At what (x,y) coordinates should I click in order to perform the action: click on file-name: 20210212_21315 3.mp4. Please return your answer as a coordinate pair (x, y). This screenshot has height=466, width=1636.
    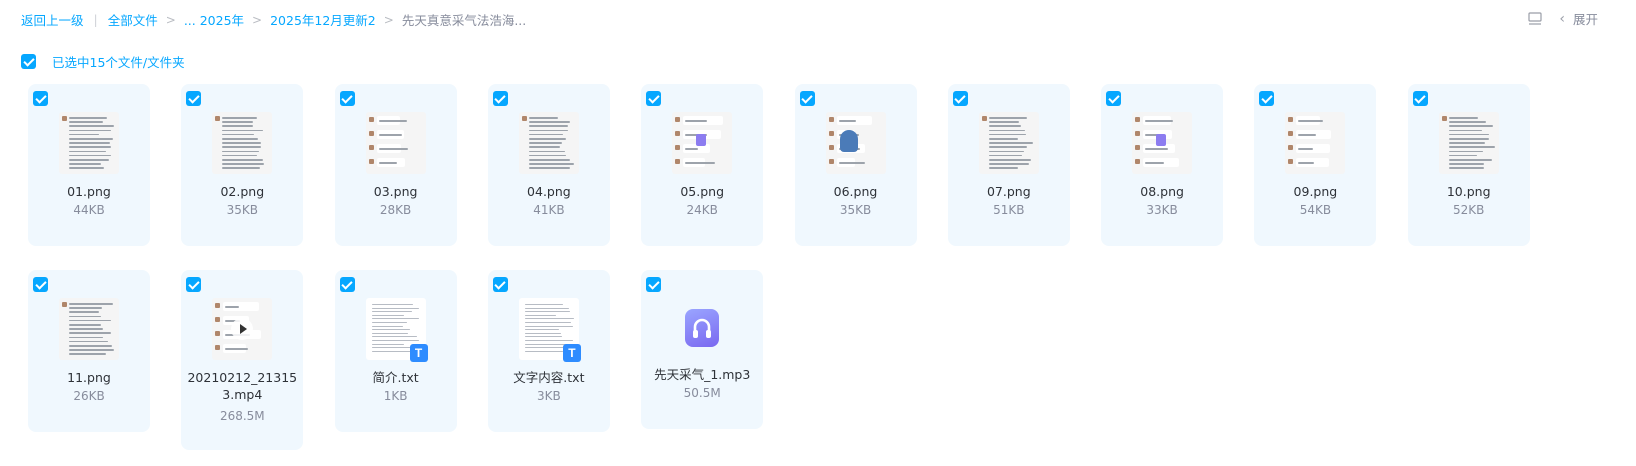
    Looking at the image, I should click on (242, 386).